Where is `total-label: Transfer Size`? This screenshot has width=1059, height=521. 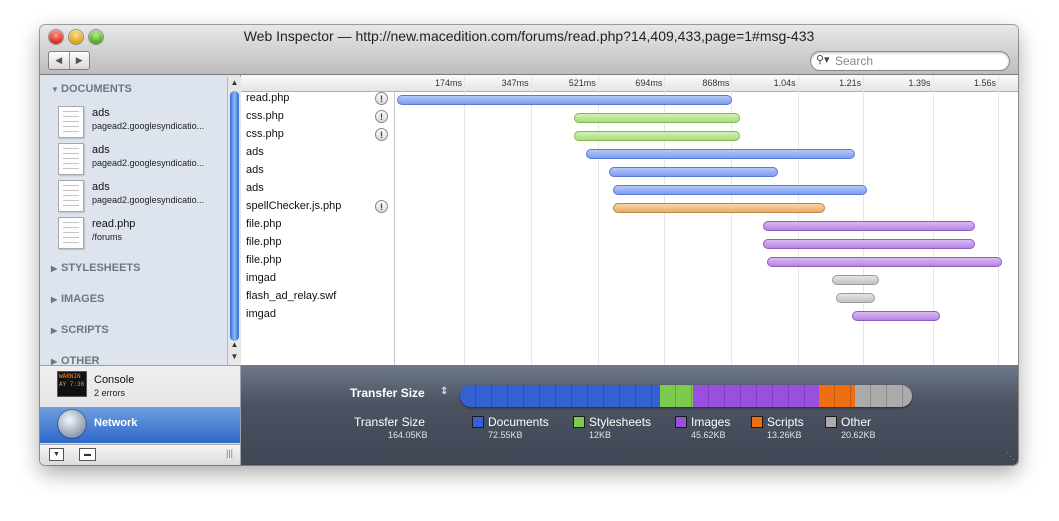
total-label: Transfer Size is located at coordinates (389, 422).